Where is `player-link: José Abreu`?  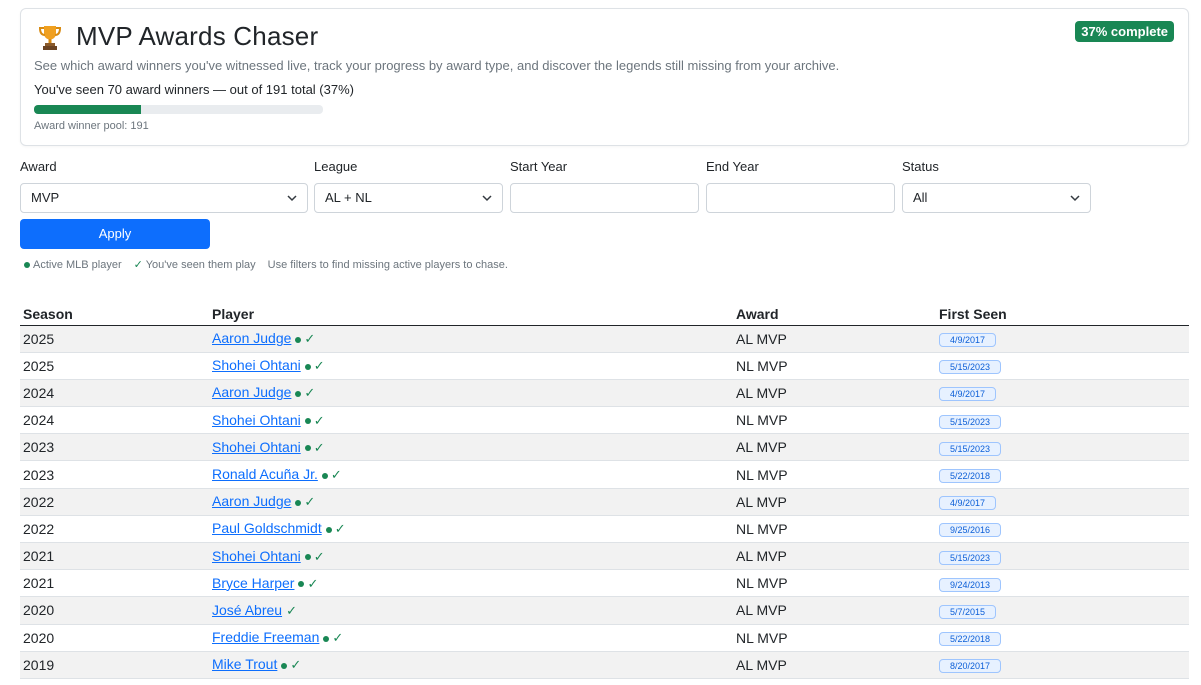 player-link: José Abreu is located at coordinates (247, 610).